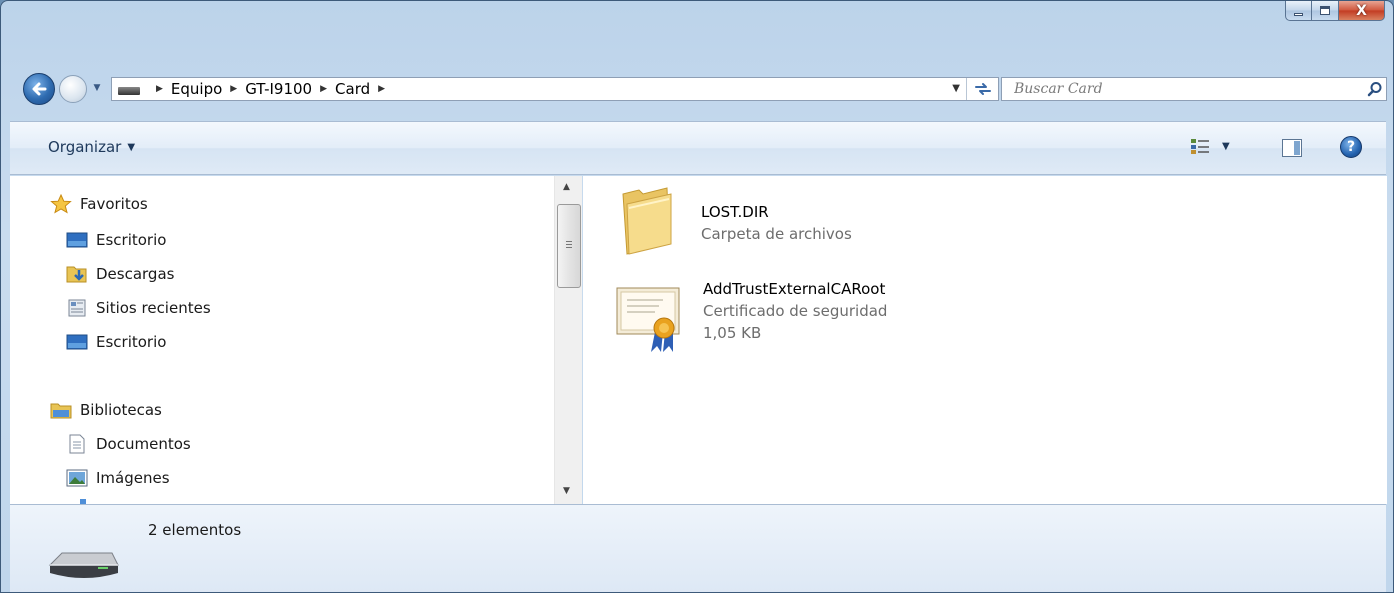 Image resolution: width=1394 pixels, height=593 pixels. I want to click on nav-imagenes-label: Imágenes, so click(133, 478).